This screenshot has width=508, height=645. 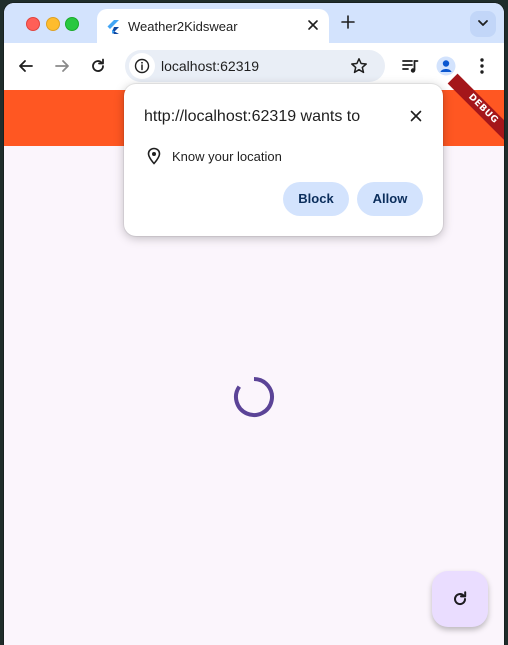 I want to click on tab-strip: Weather2Kidswear, so click(x=254, y=23).